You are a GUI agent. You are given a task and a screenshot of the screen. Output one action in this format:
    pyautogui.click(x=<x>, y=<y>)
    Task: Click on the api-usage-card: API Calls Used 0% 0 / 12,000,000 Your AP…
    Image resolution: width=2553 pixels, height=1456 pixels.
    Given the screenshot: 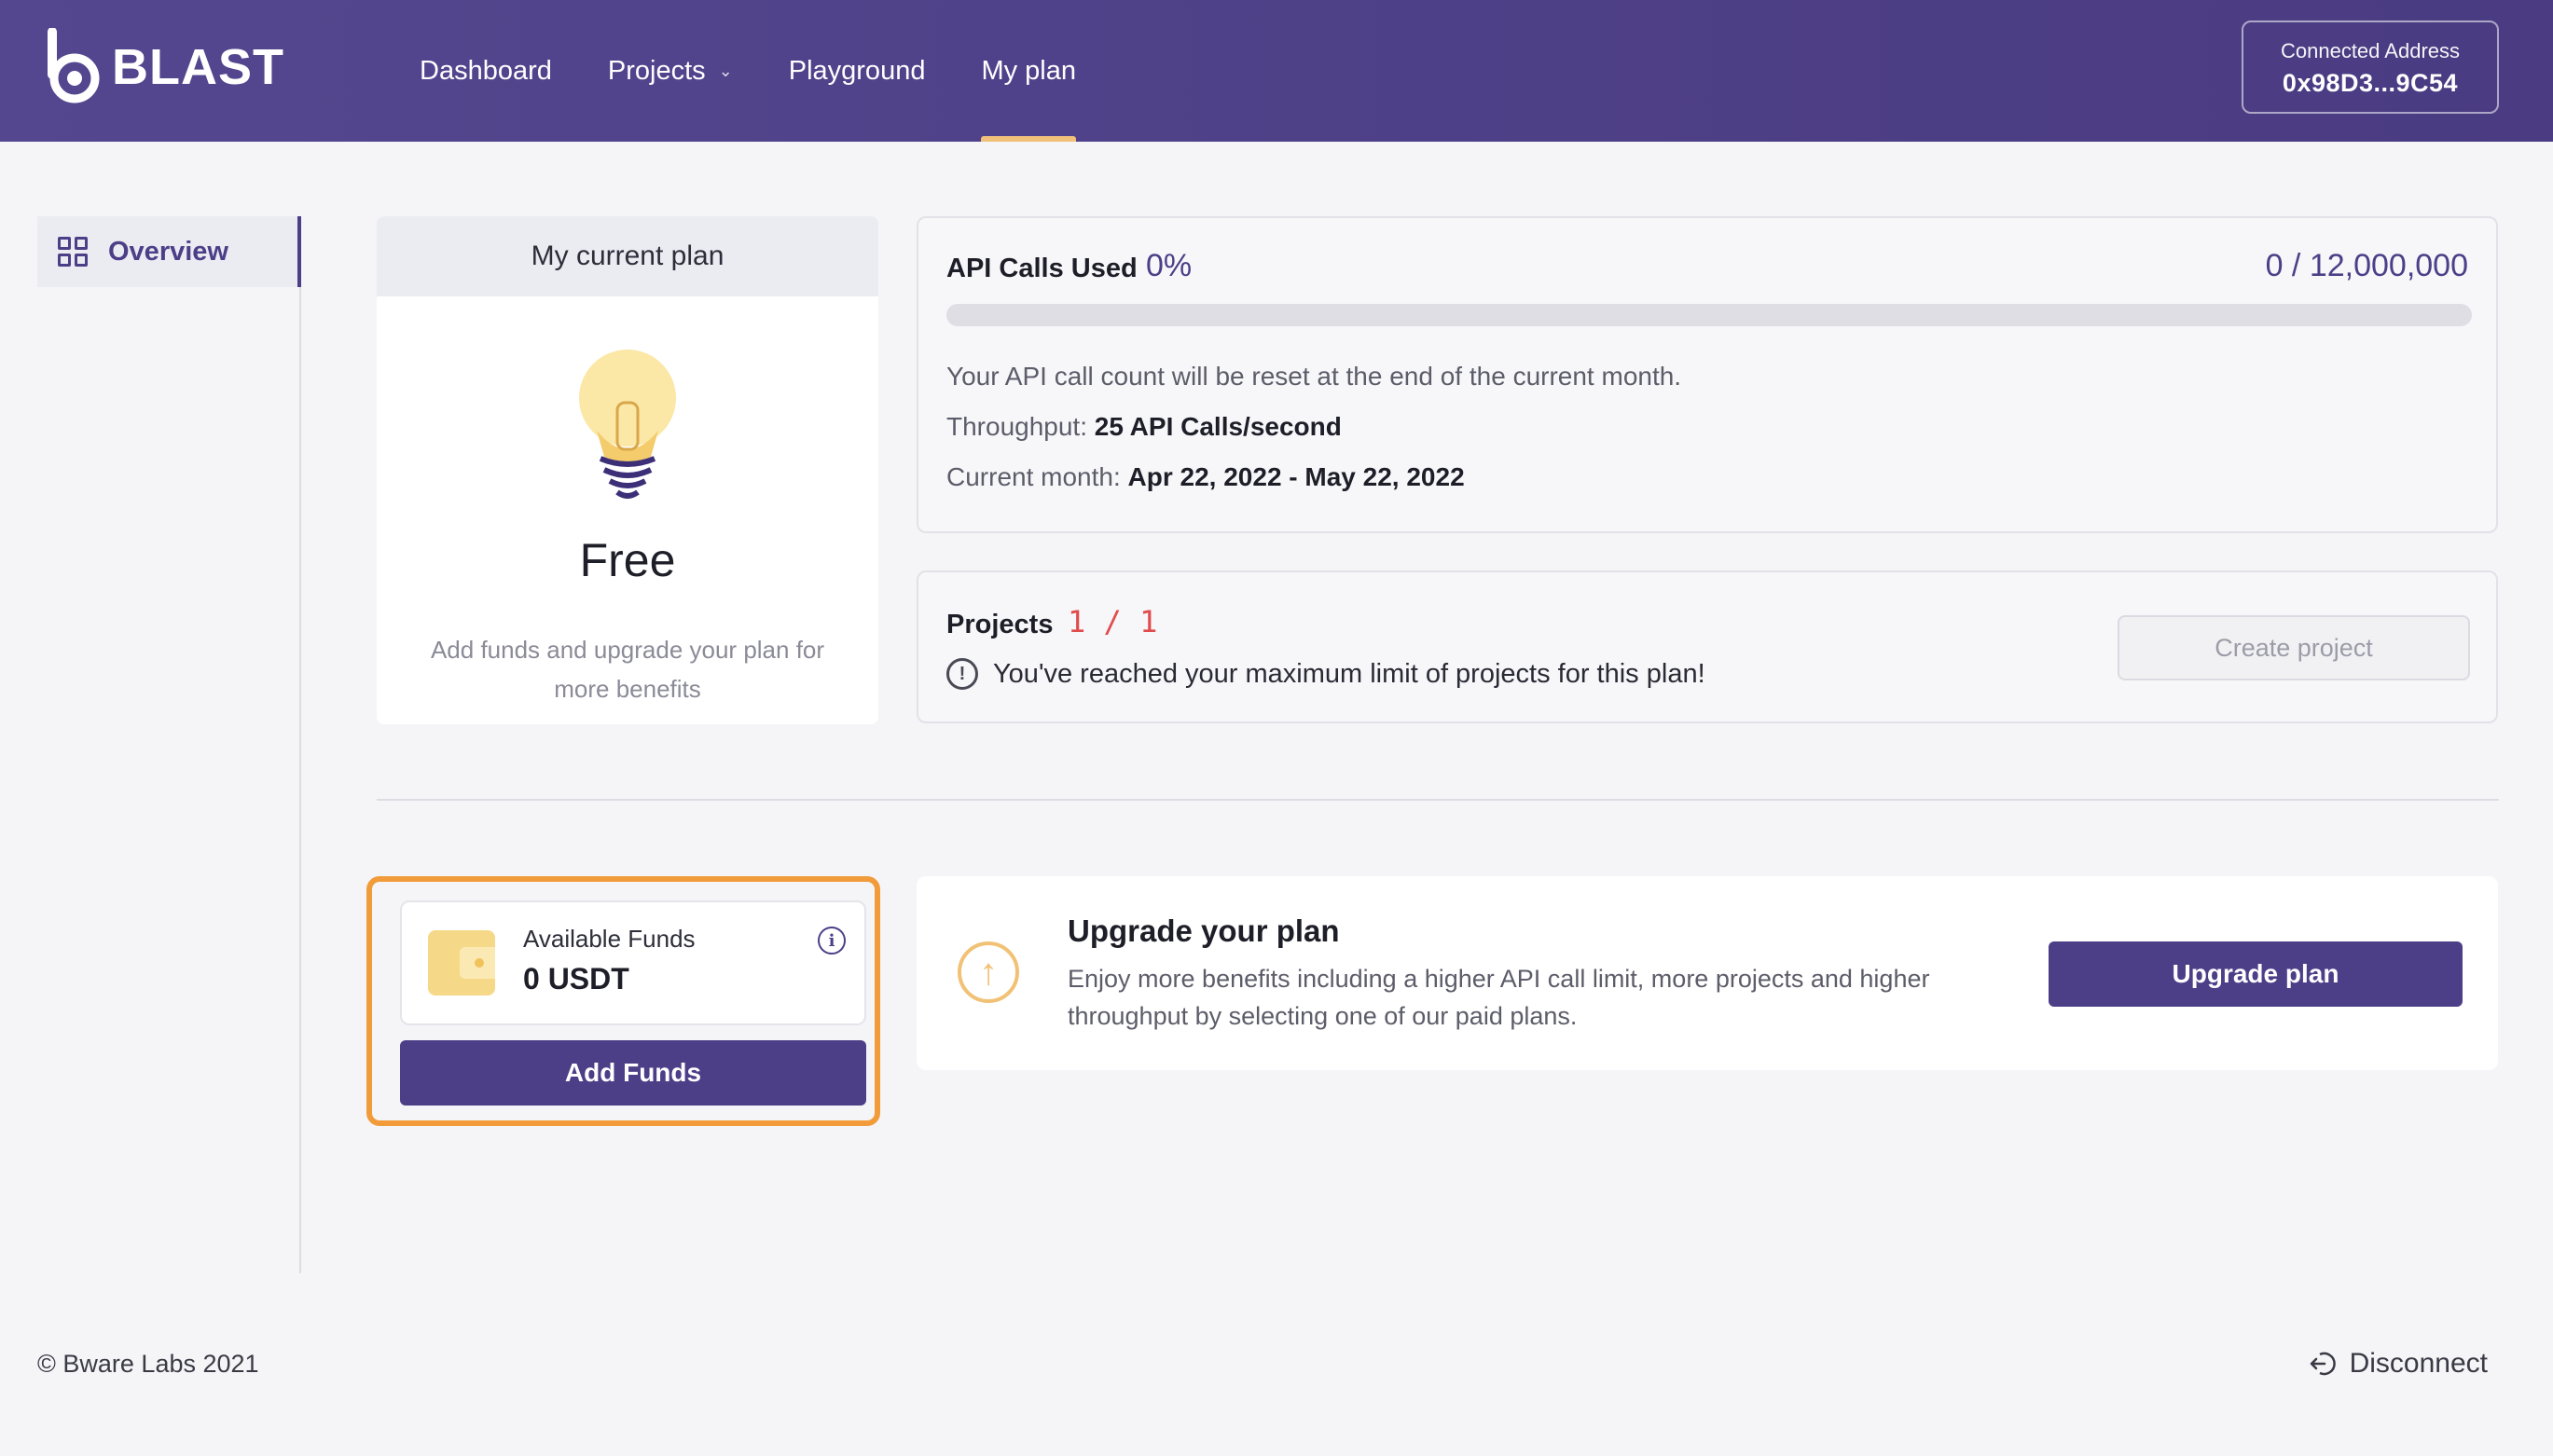 What is the action you would take?
    pyautogui.click(x=1708, y=374)
    